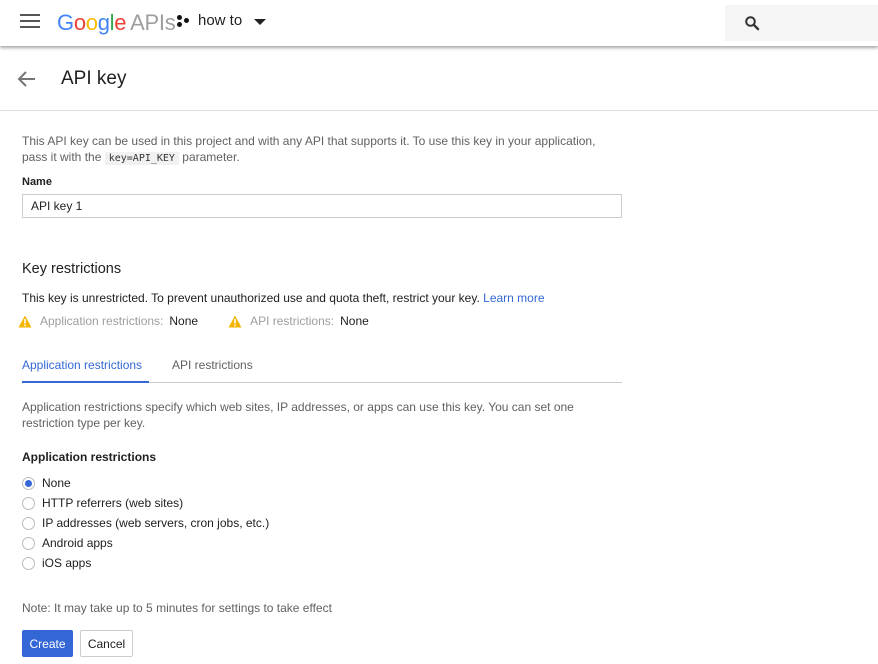 Image resolution: width=878 pixels, height=664 pixels. What do you see at coordinates (513, 298) in the screenshot?
I see `learn-more-link: Learn more` at bounding box center [513, 298].